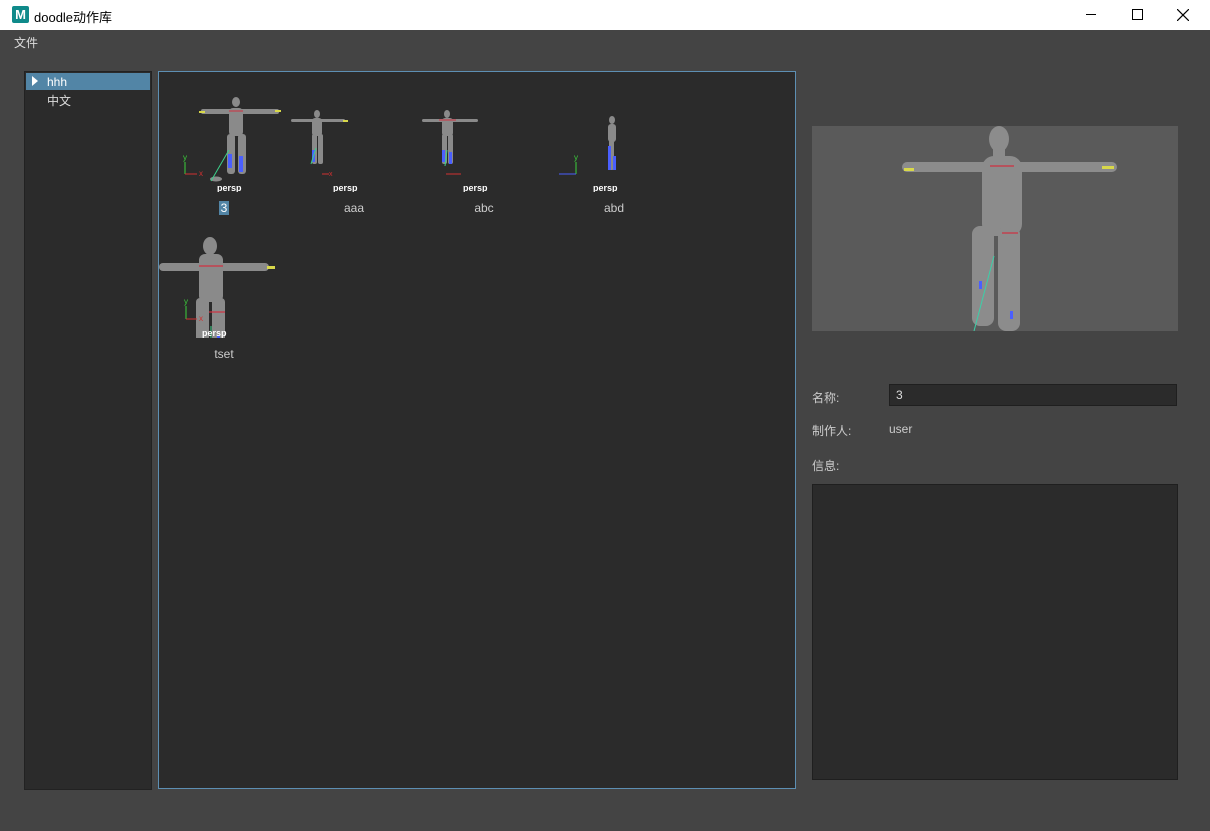  Describe the element at coordinates (224, 208) in the screenshot. I see `action-name-label: 3` at that location.